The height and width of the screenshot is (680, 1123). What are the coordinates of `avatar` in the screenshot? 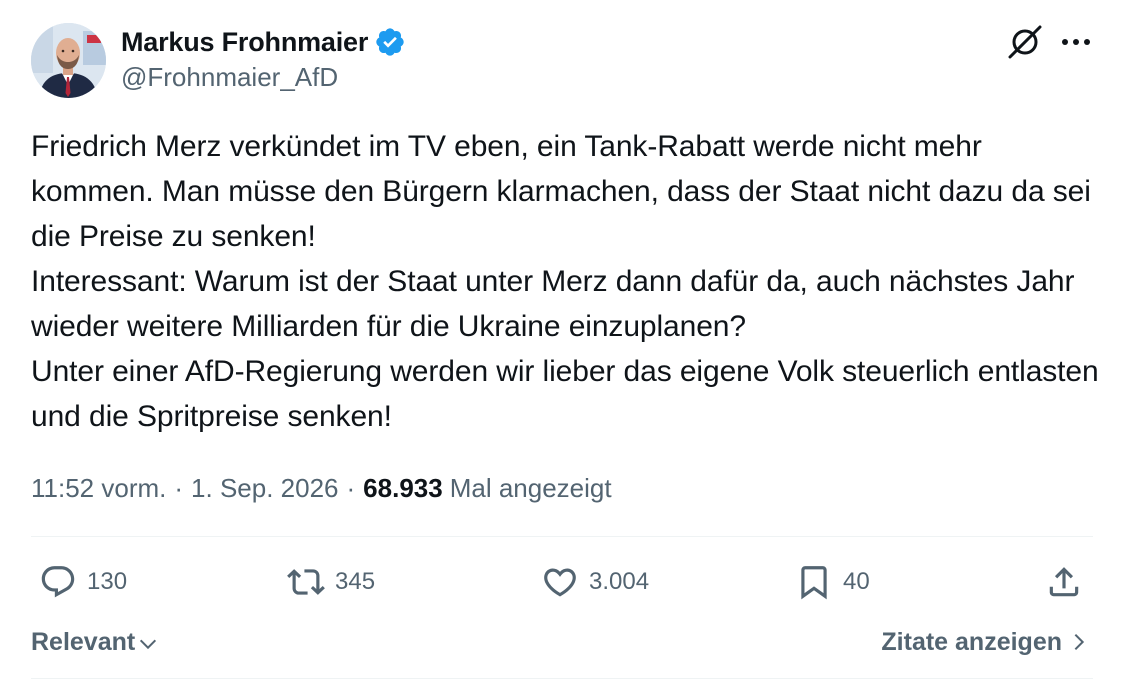 It's located at (68, 60).